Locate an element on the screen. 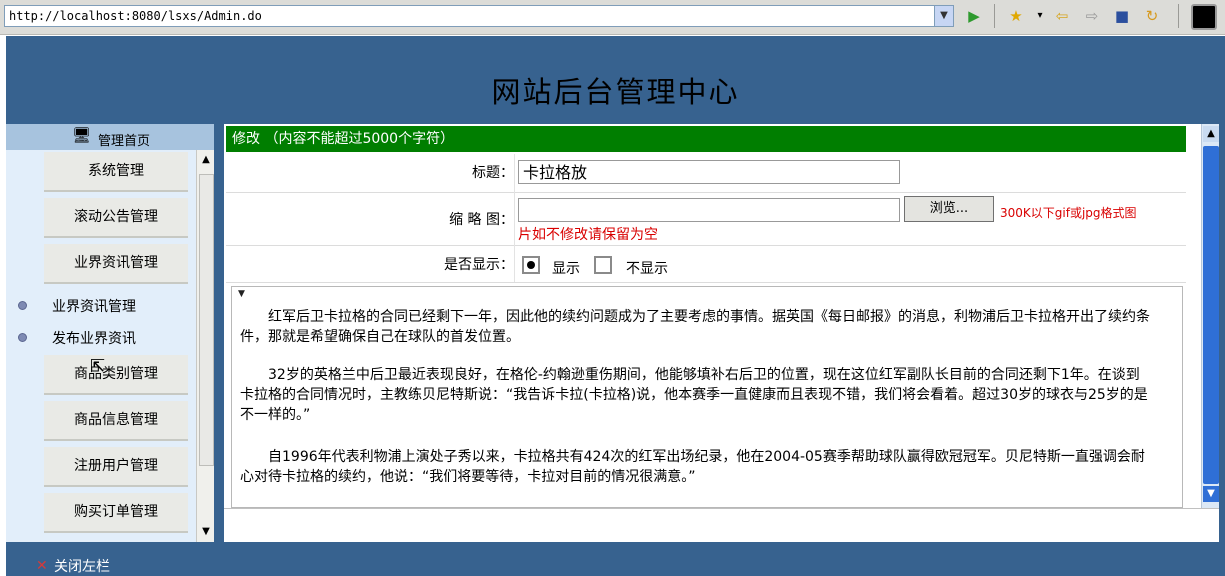  sidebar-scrollbar: ▲ ▼ is located at coordinates (205, 346).